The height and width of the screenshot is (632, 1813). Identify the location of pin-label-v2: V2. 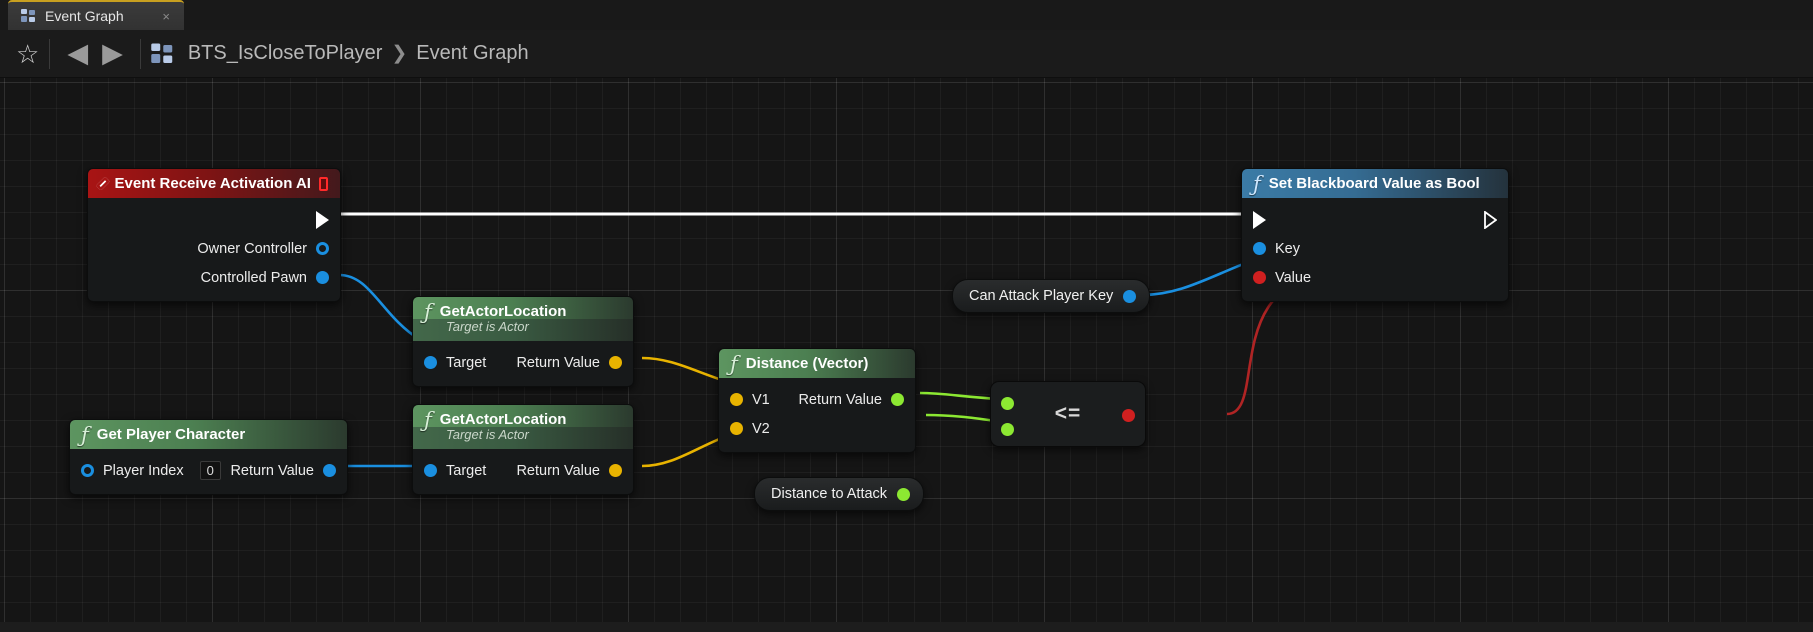
(761, 428).